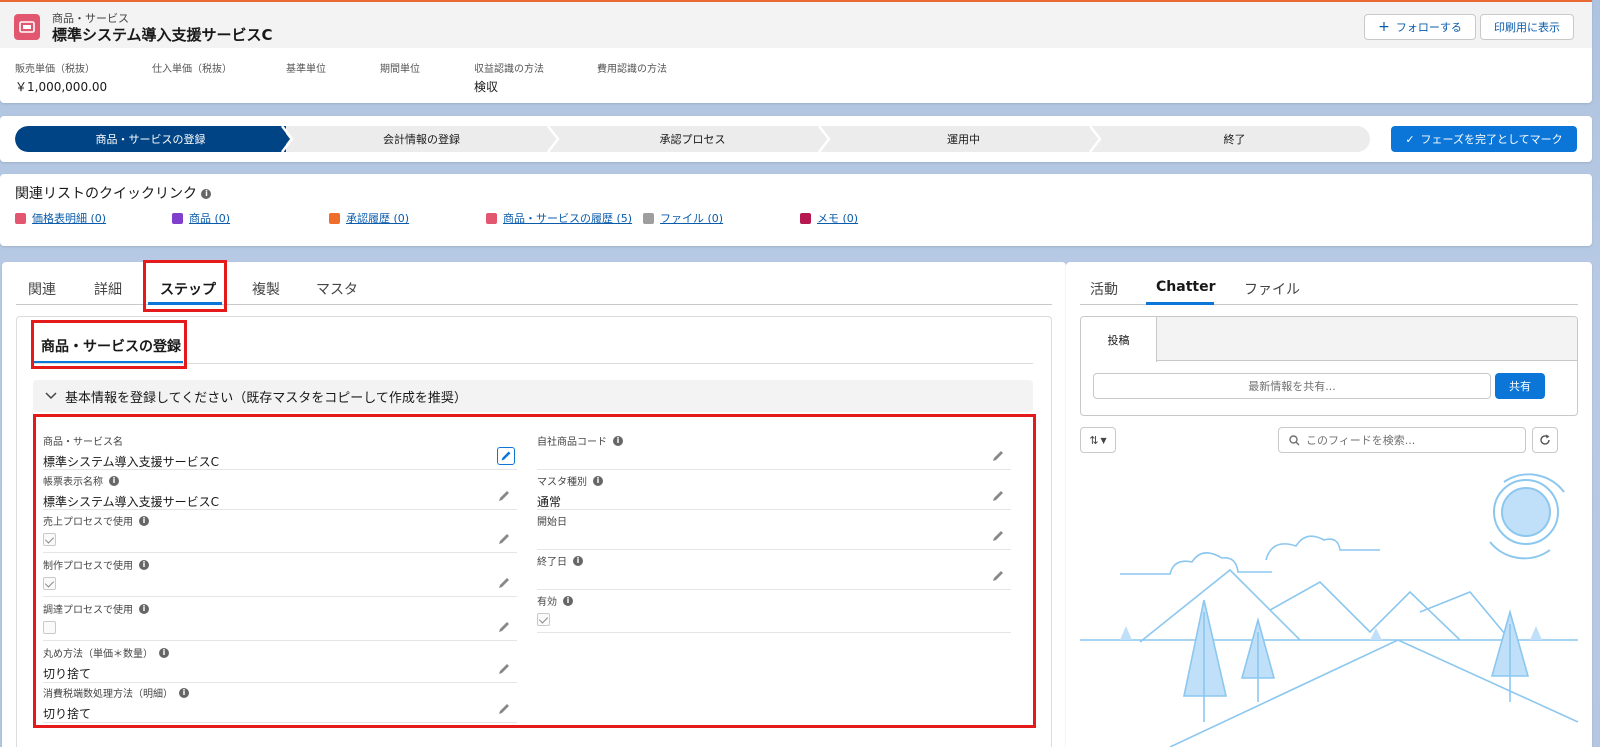 This screenshot has width=1600, height=747. I want to click on empty-feed-illustration, so click(1329, 610).